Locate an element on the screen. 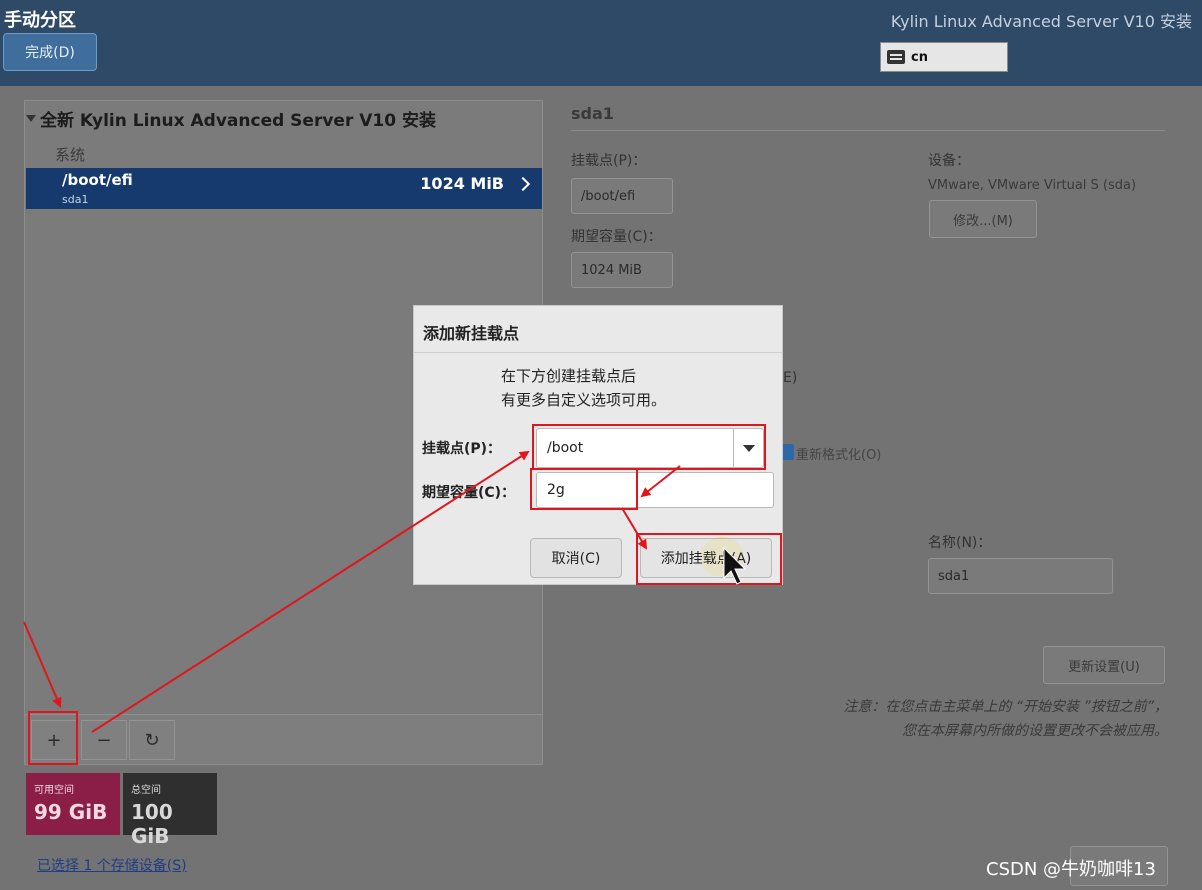 The image size is (1202, 890). device-label: 设备： is located at coordinates (949, 161).